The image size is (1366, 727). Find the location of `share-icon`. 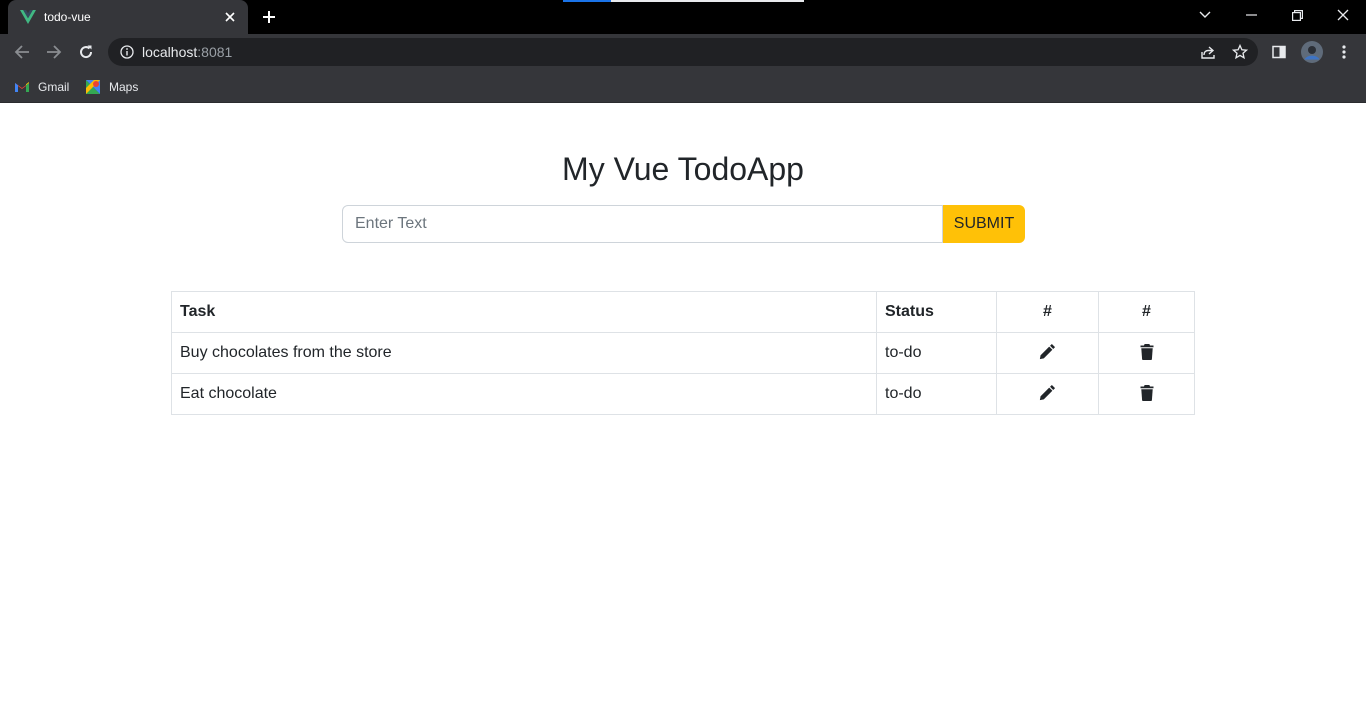

share-icon is located at coordinates (1208, 52).